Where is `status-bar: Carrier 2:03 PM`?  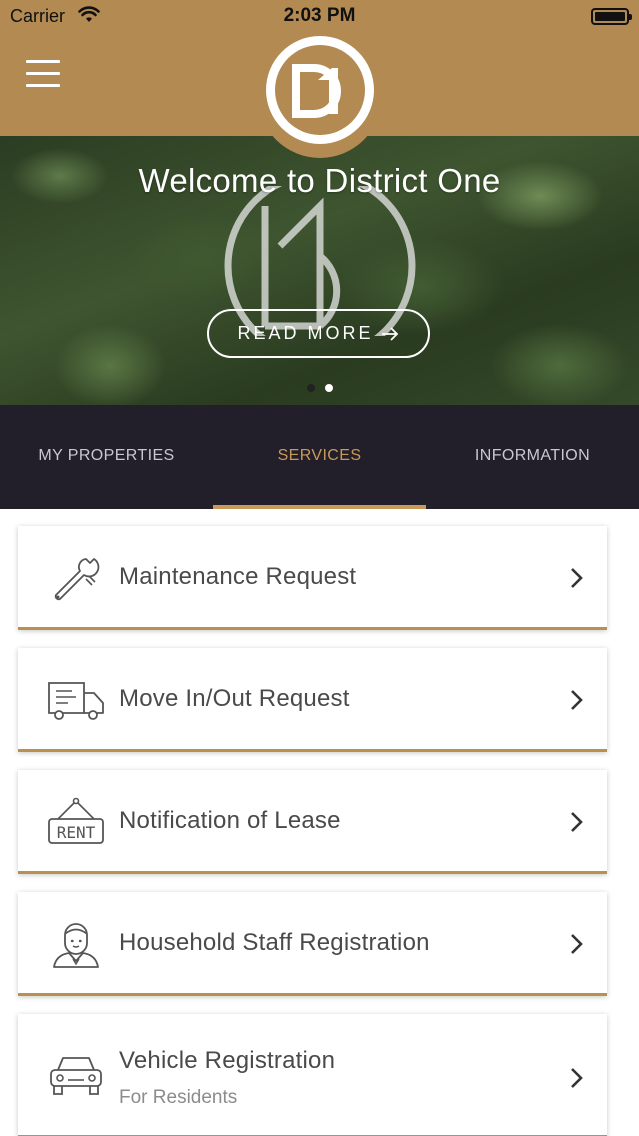 status-bar: Carrier 2:03 PM is located at coordinates (319, 17).